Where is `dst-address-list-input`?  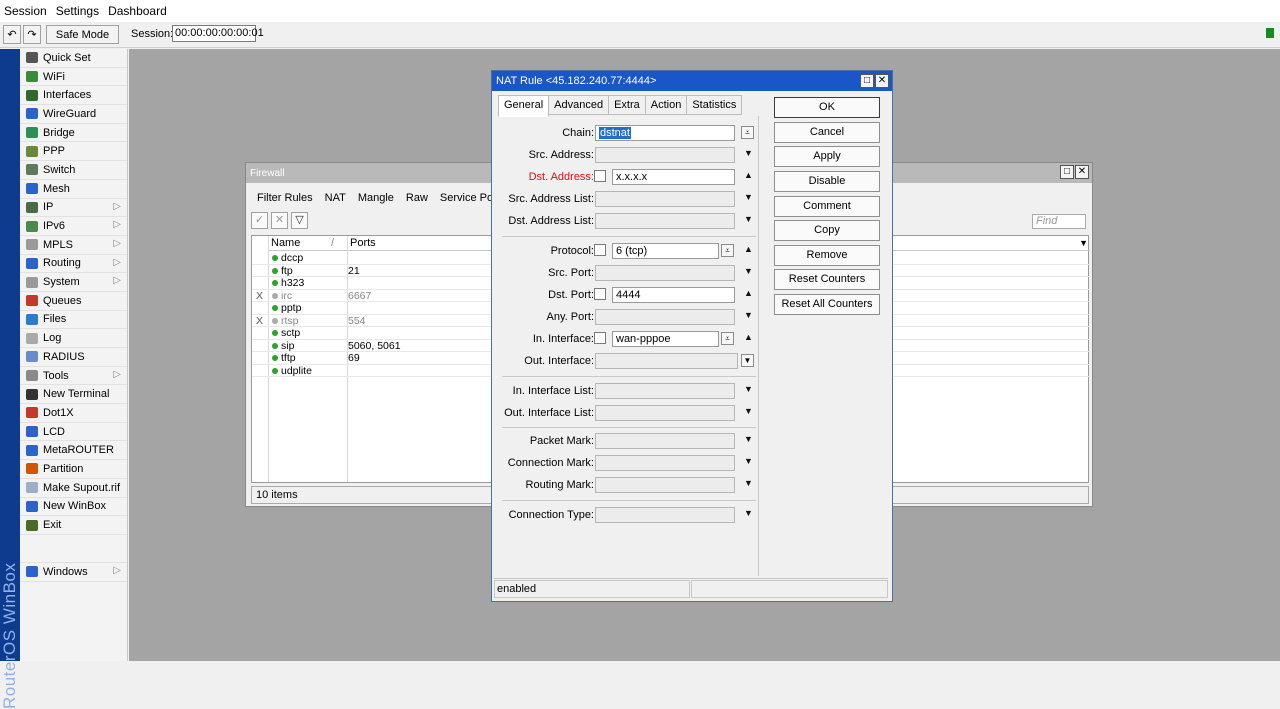
dst-address-list-input is located at coordinates (665, 221).